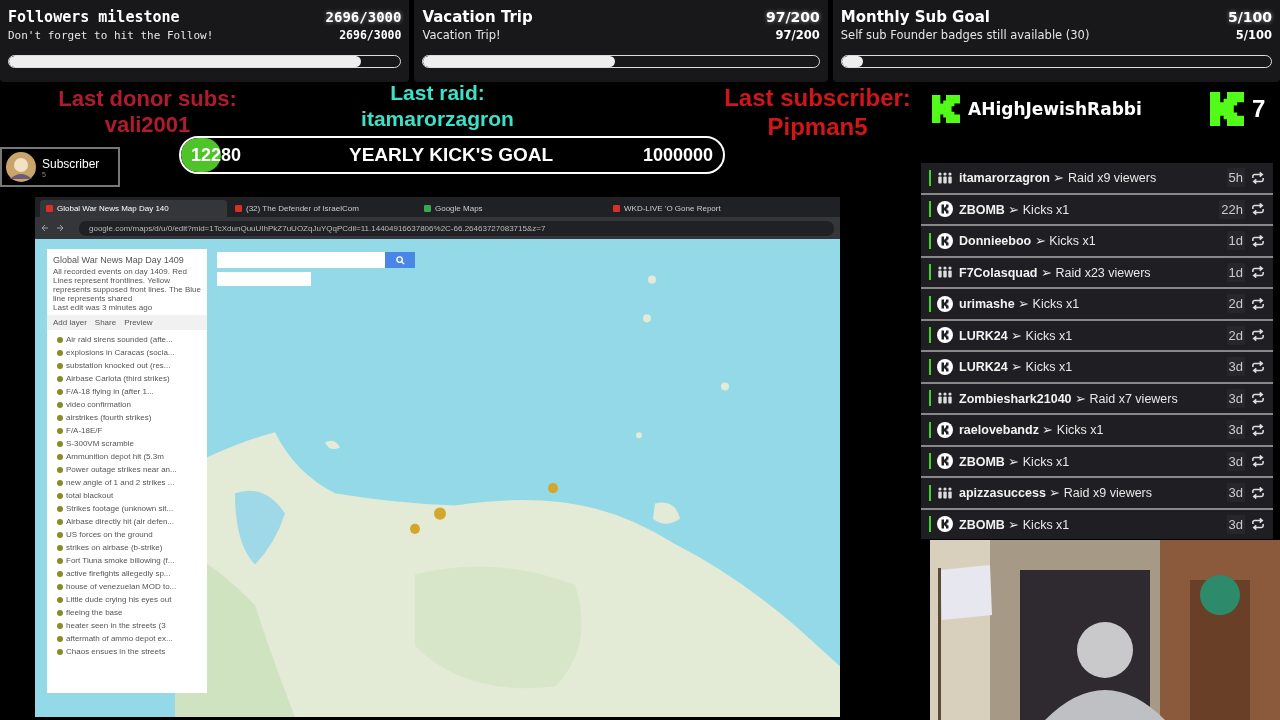  I want to click on map-item: S-300VM scramble, so click(127, 443).